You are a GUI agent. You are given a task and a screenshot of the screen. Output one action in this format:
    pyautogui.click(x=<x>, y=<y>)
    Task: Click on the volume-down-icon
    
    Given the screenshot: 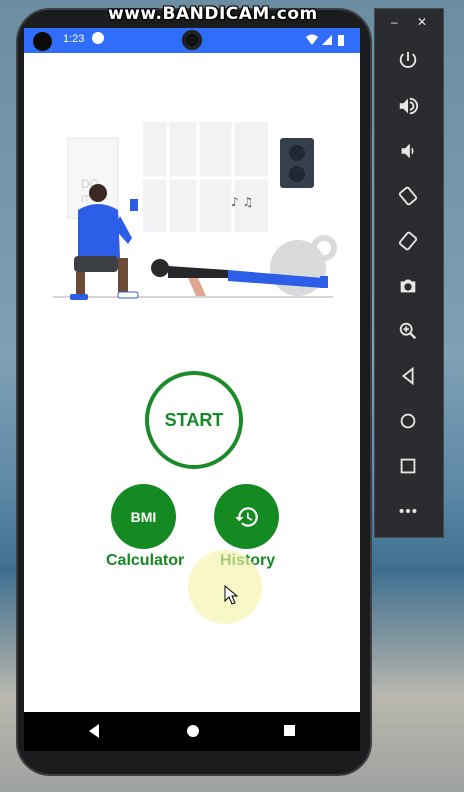 What is the action you would take?
    pyautogui.click(x=407, y=151)
    